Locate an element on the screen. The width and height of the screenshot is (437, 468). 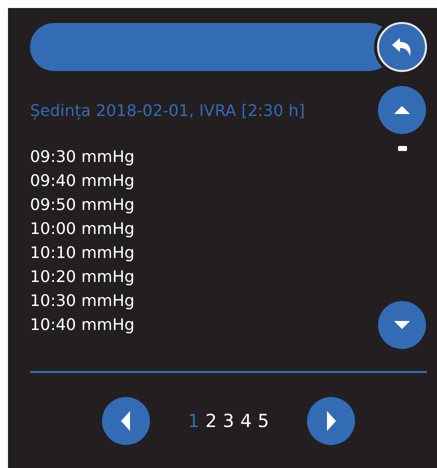
reading-row-text: 09:50 mmHg is located at coordinates (83, 205).